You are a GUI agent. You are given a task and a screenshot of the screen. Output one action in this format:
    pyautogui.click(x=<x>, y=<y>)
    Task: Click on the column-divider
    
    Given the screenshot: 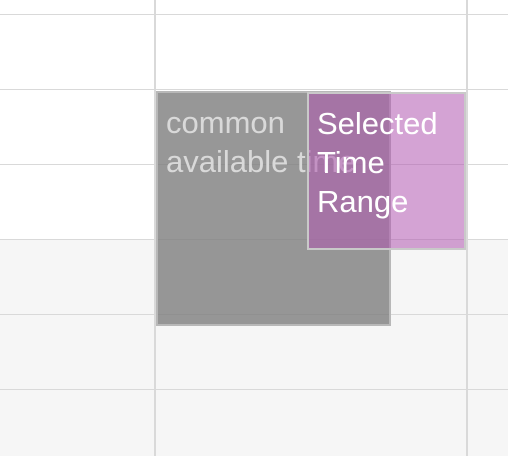 What is the action you would take?
    pyautogui.click(x=467, y=228)
    